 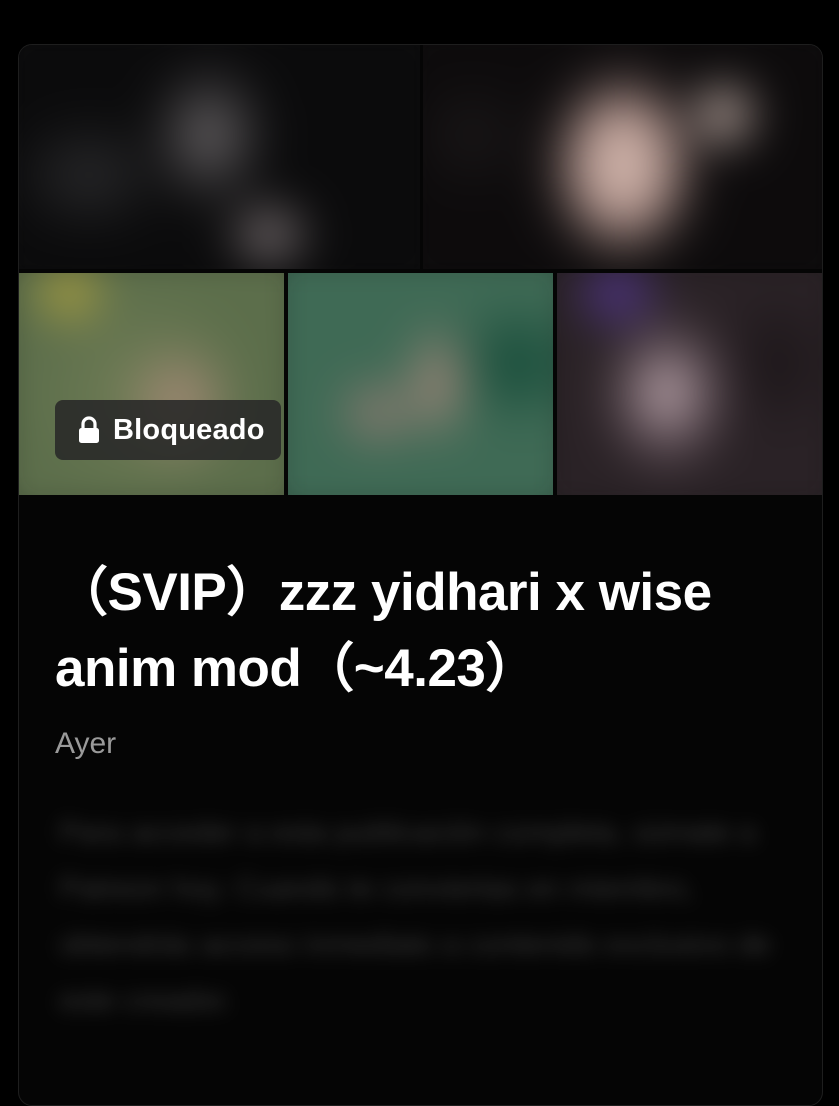 I want to click on locked-badge: Bloqueado, so click(x=168, y=430).